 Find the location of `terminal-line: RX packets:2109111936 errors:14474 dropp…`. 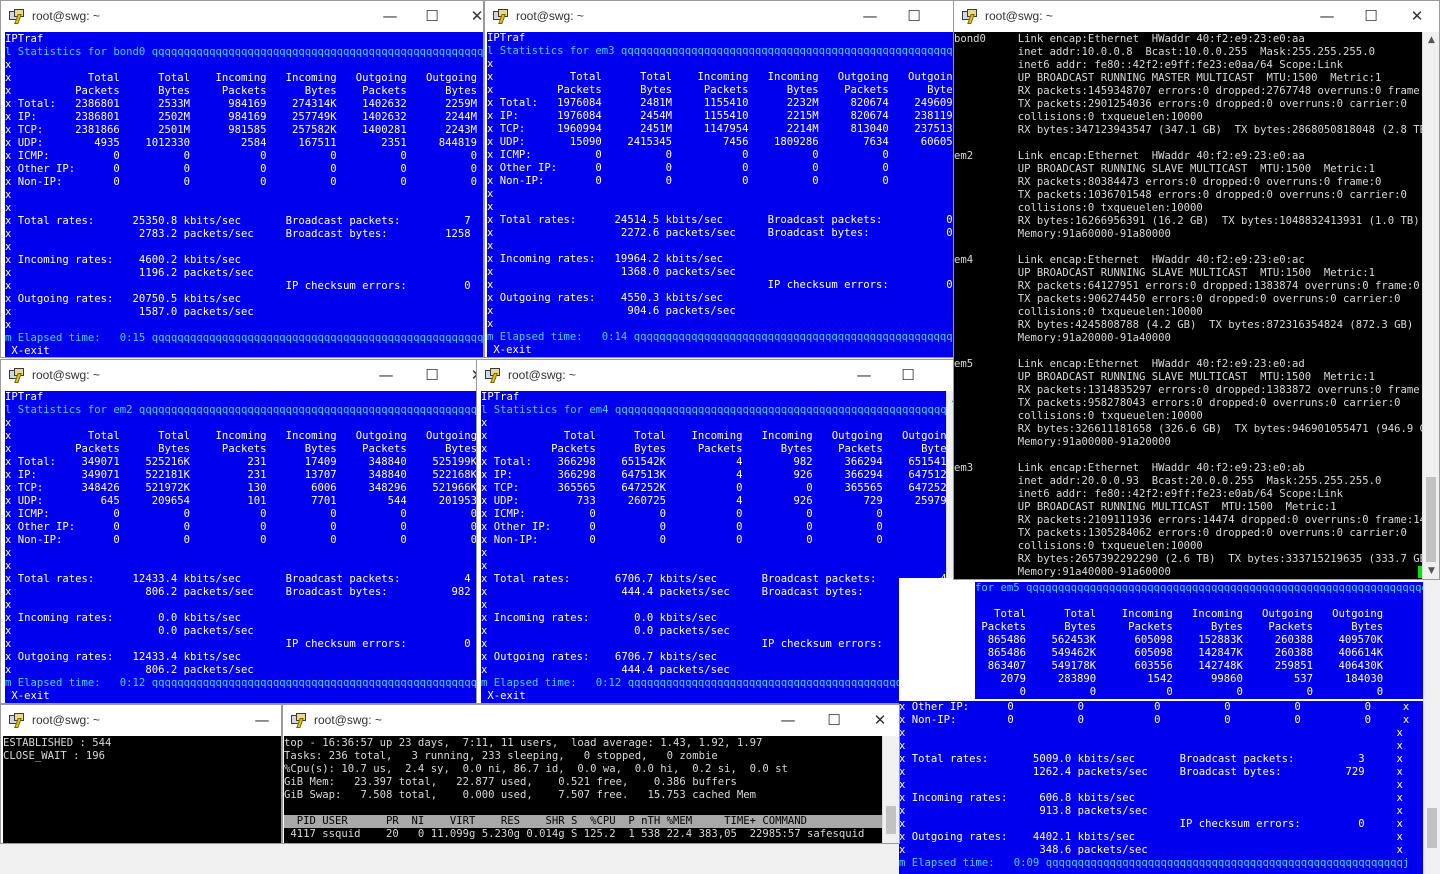

terminal-line: RX packets:2109111936 errors:14474 dropp… is located at coordinates (1188, 520).